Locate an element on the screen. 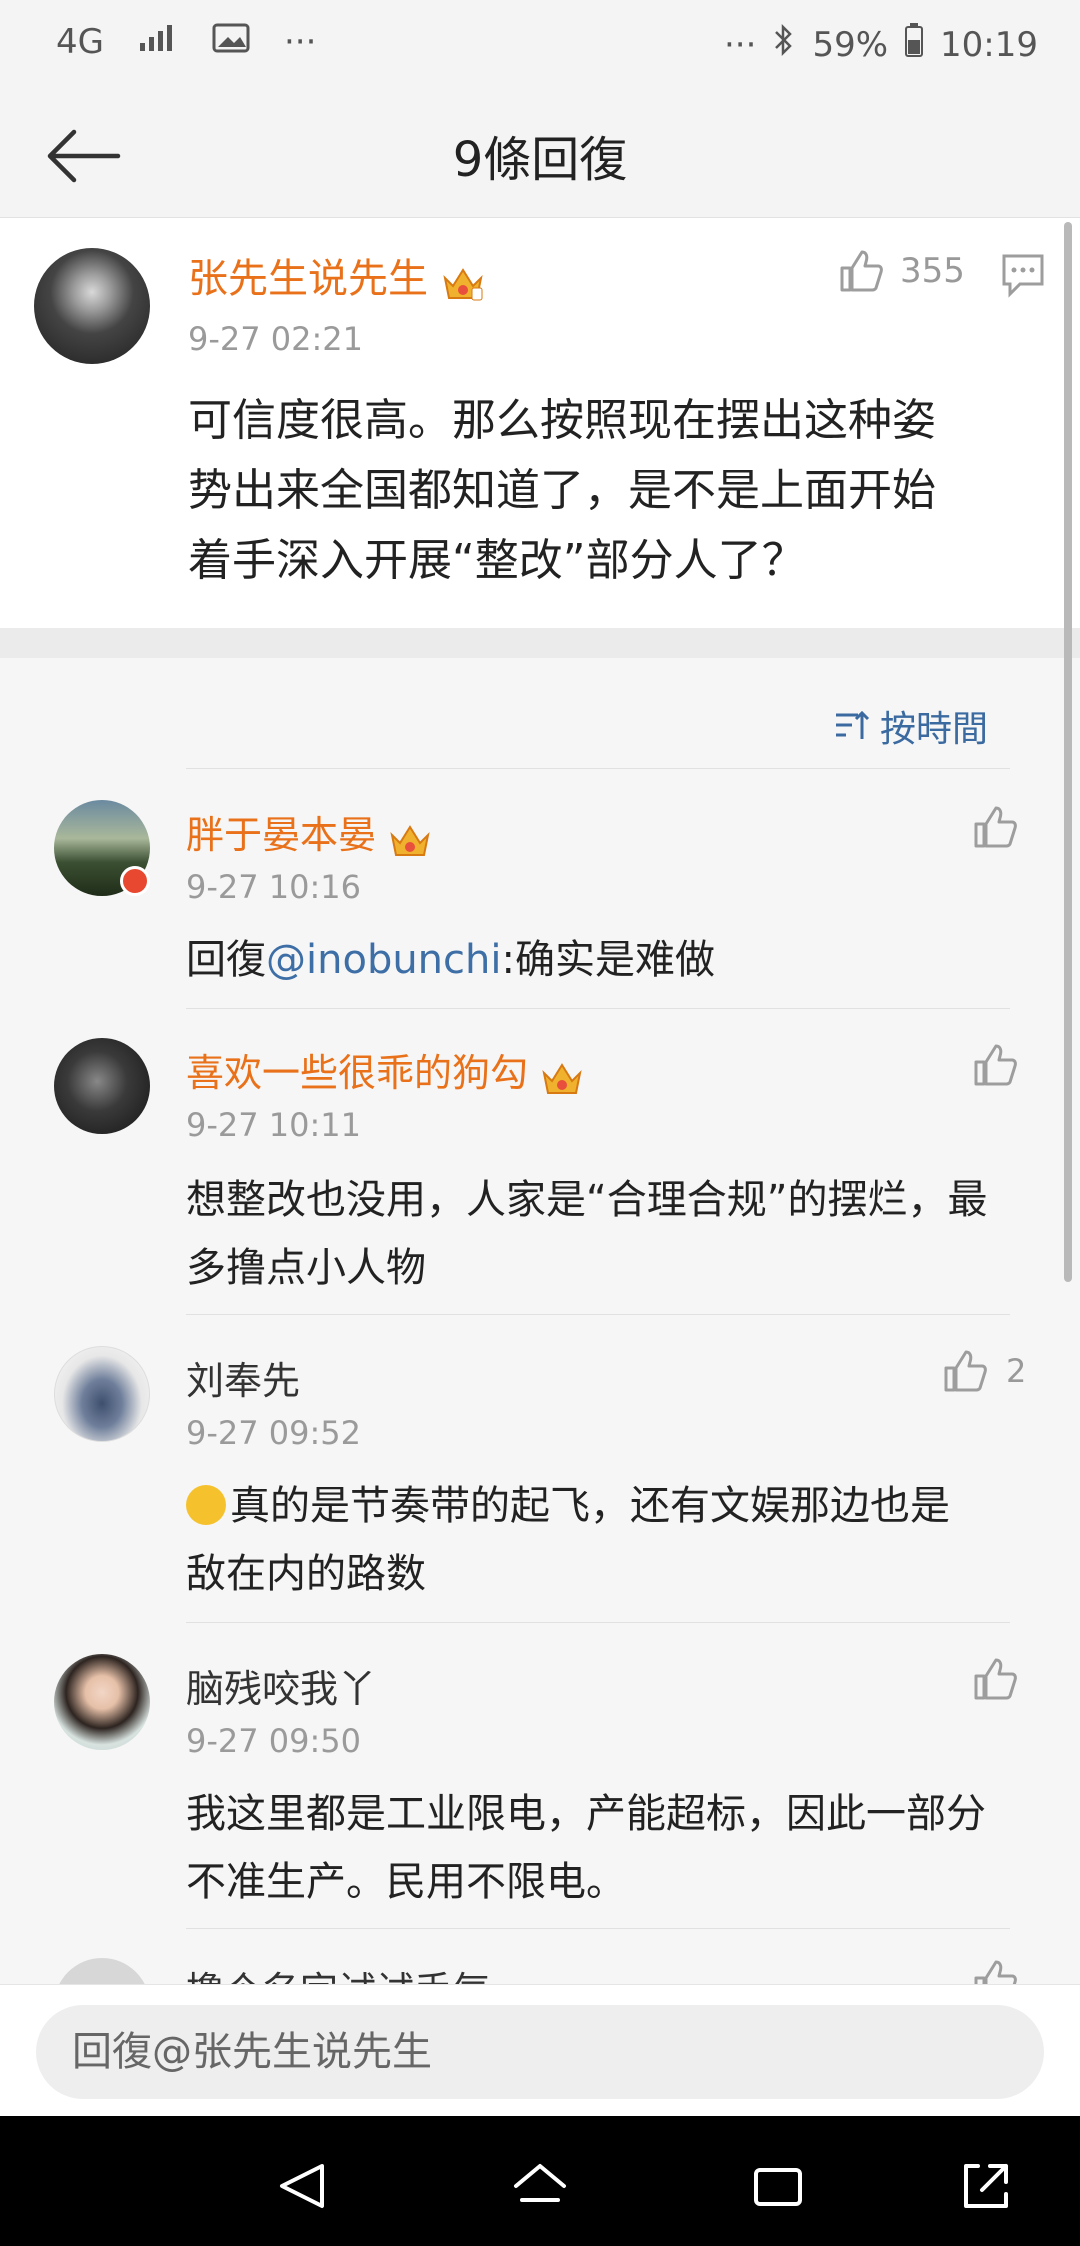  like-count: 355 is located at coordinates (932, 271).